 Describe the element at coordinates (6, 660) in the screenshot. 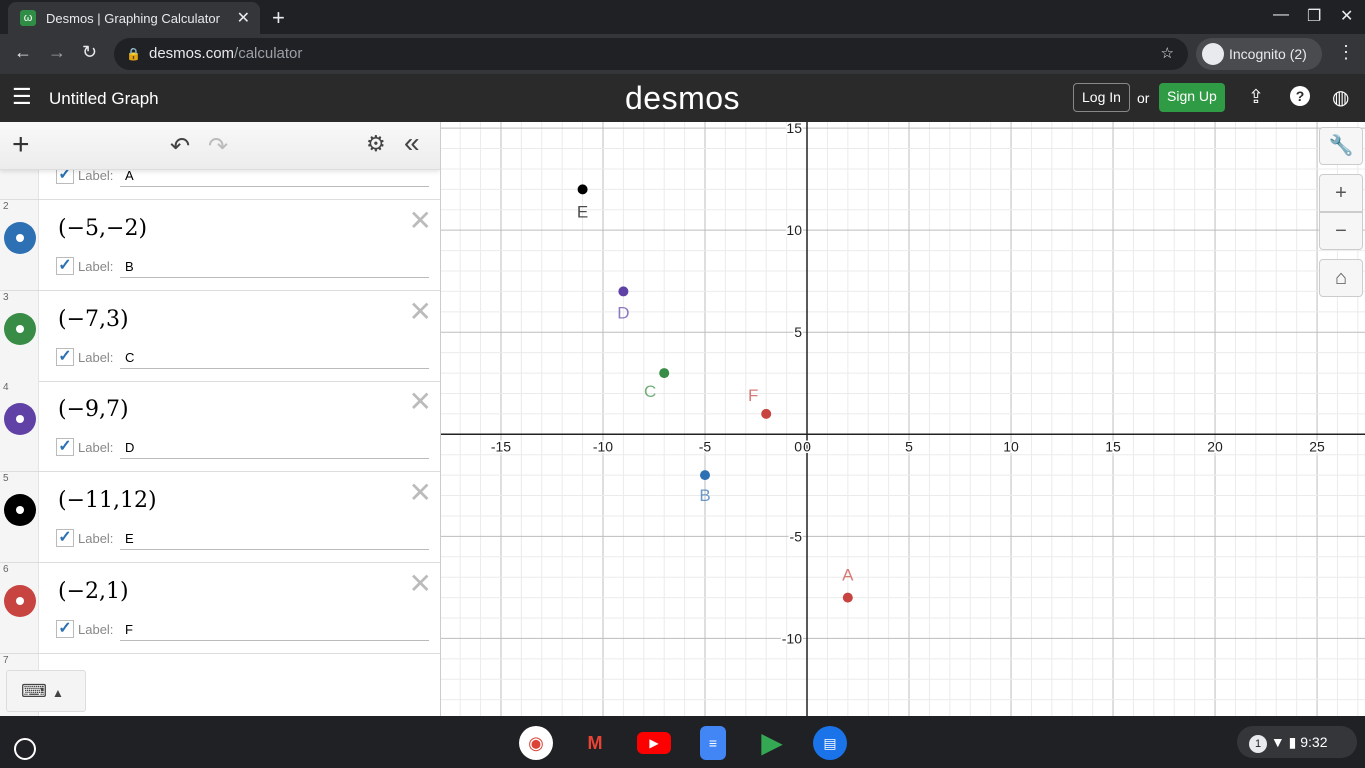

I see `expression-number: 7` at that location.